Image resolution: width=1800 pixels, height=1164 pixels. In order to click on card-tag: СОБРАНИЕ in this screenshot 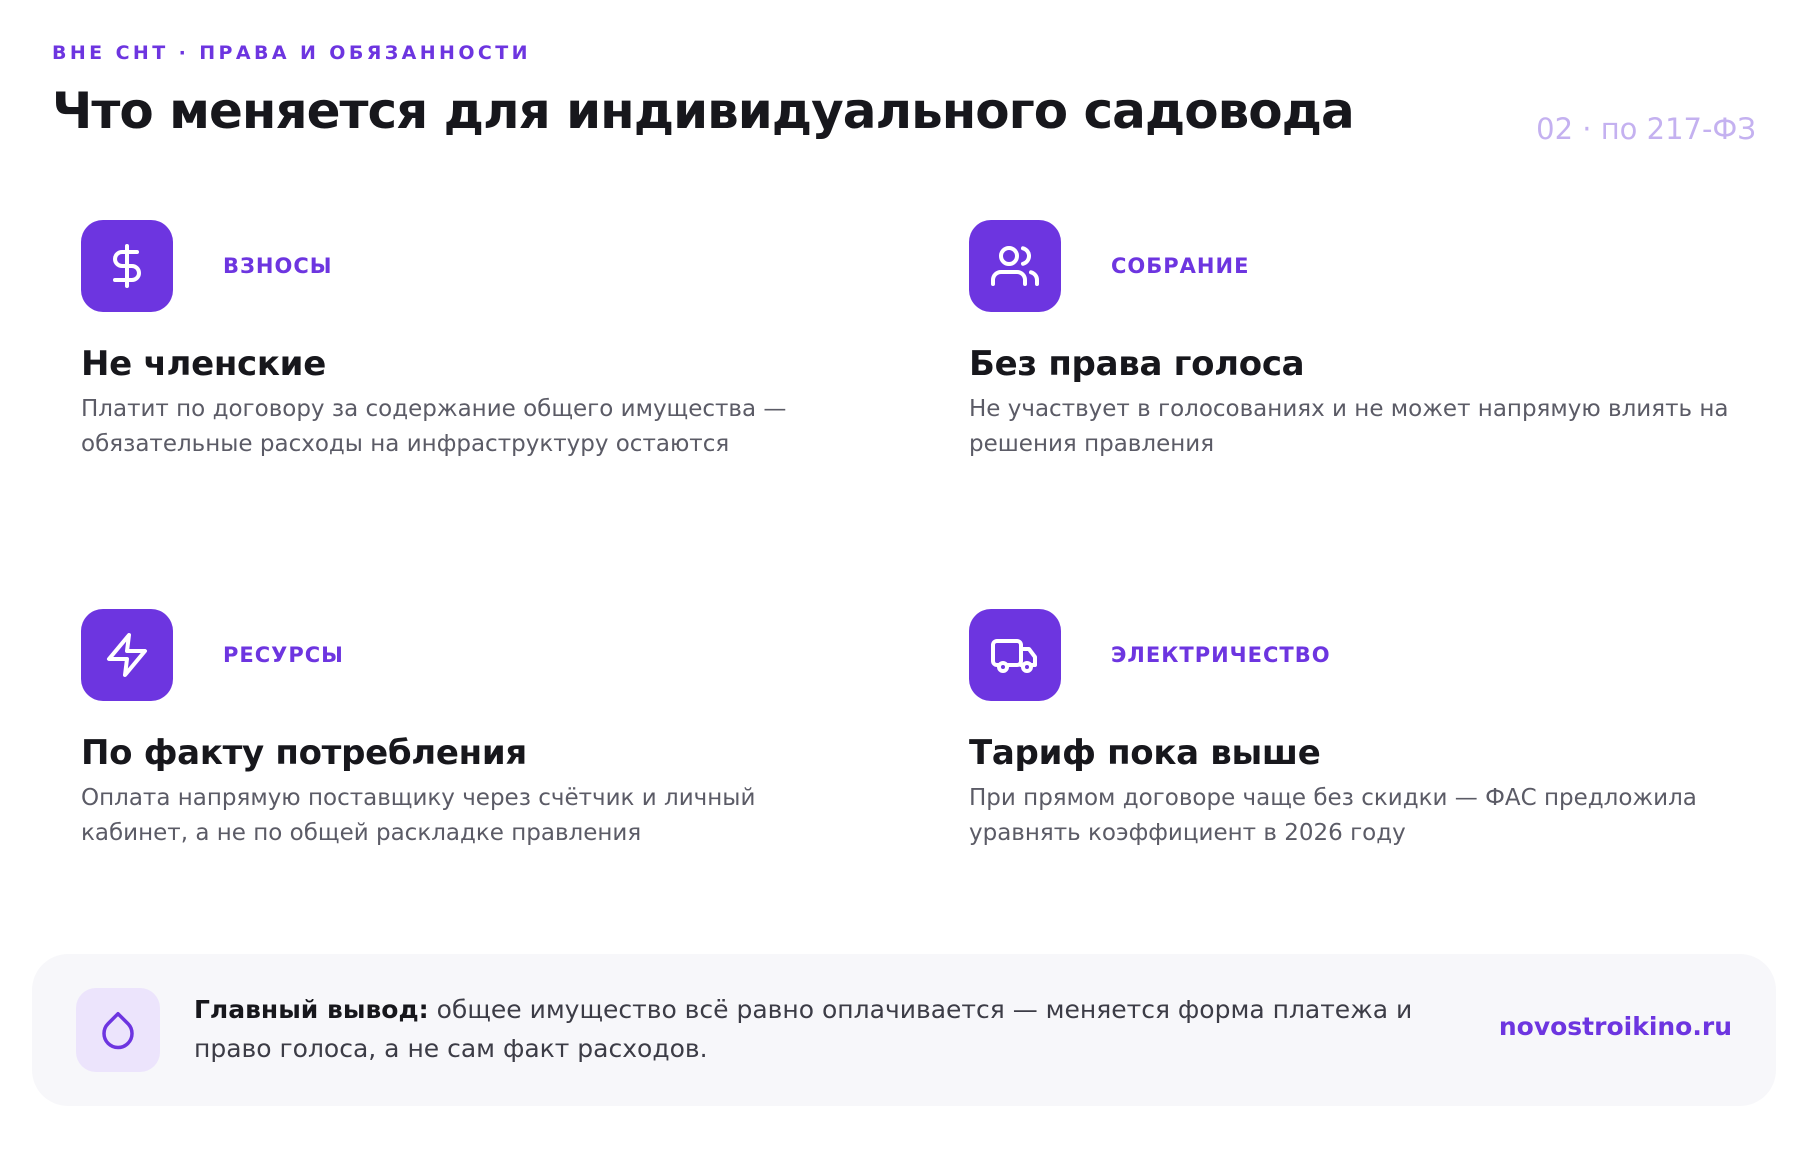, I will do `click(1180, 266)`.